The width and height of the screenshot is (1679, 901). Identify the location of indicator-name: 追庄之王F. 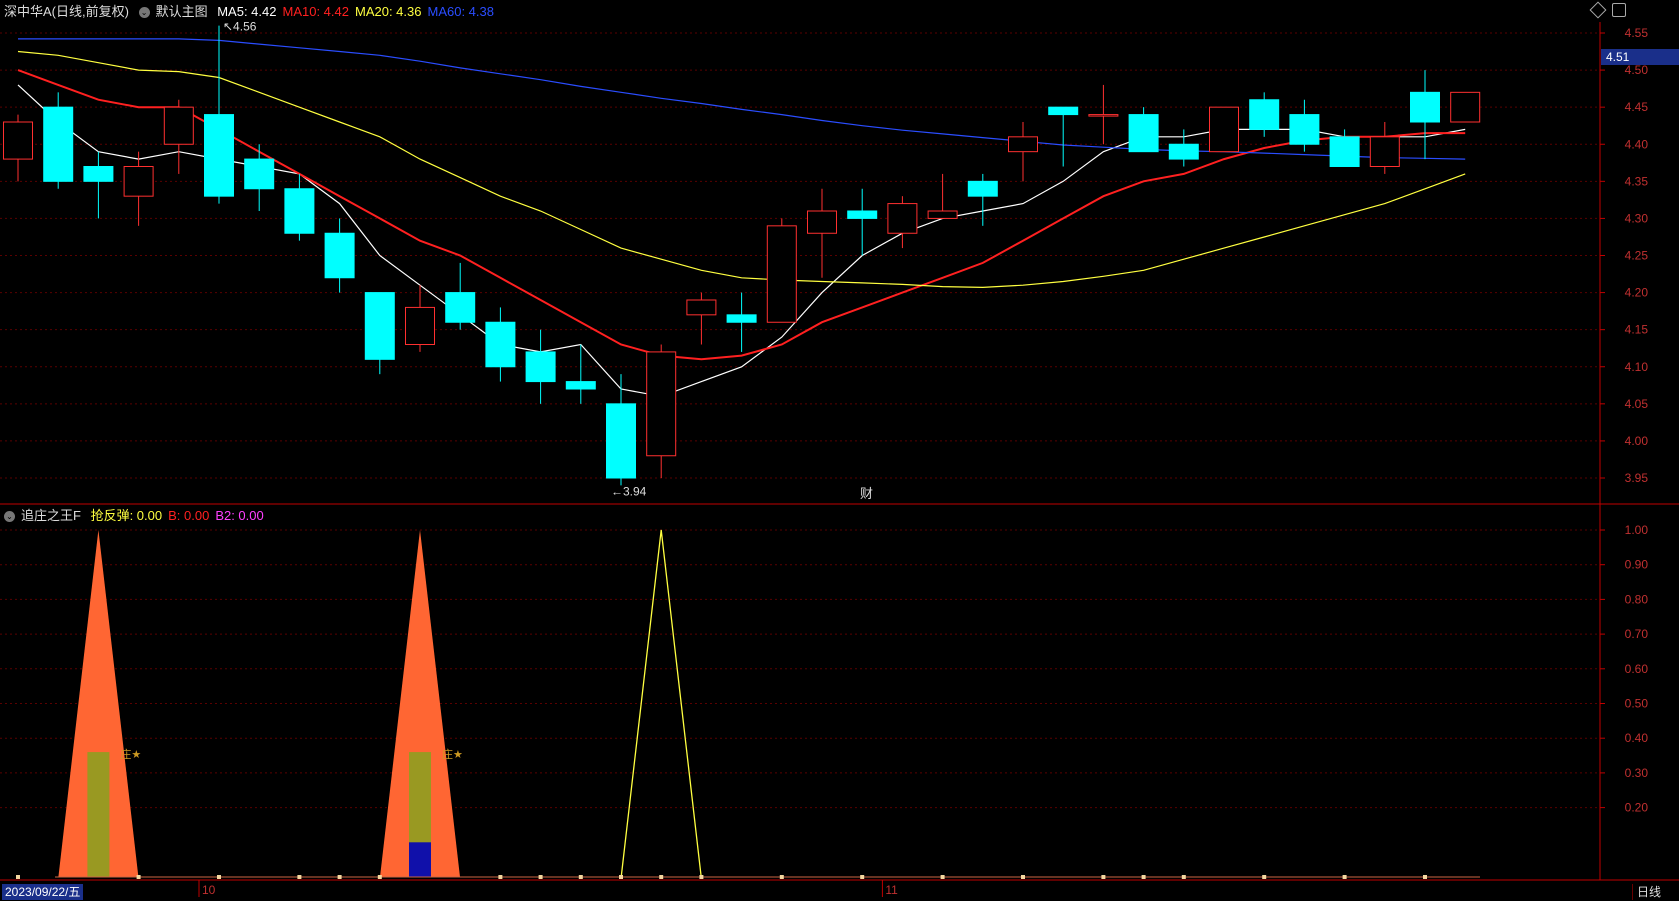
(51, 515).